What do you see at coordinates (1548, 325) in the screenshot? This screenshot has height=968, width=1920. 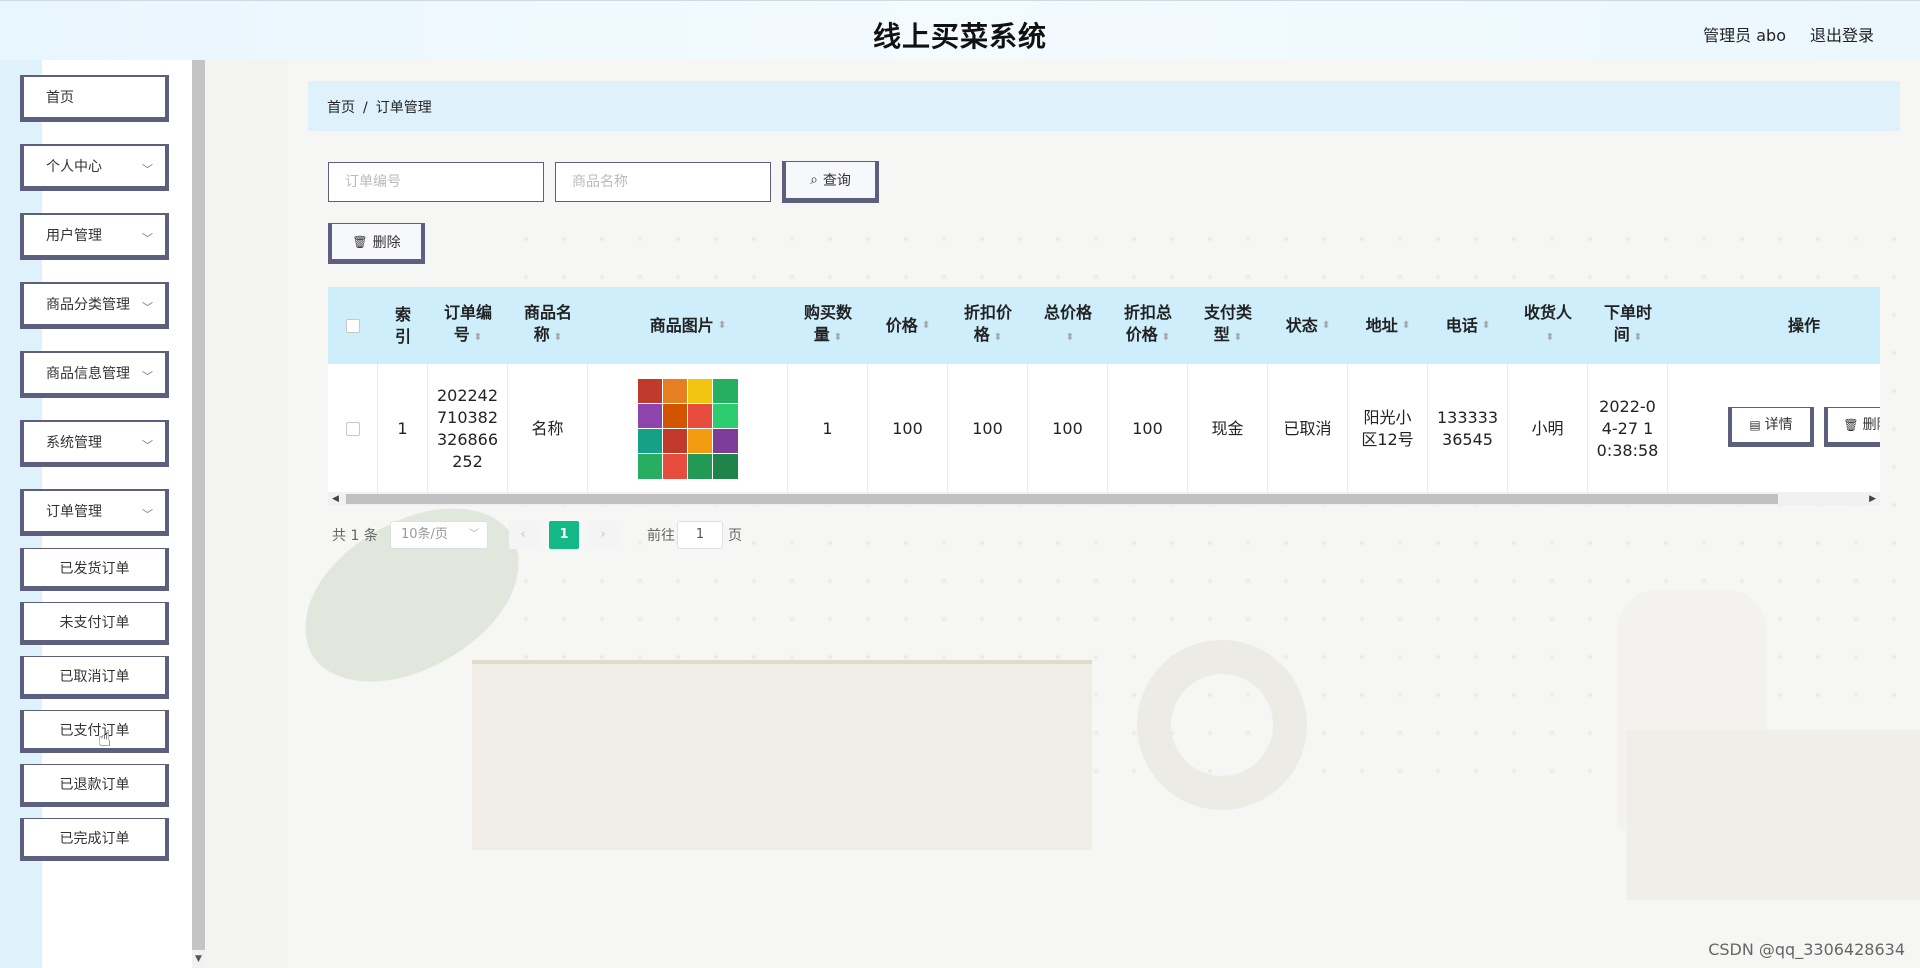 I see `column-header-receiver: 收货人 ⬍` at bounding box center [1548, 325].